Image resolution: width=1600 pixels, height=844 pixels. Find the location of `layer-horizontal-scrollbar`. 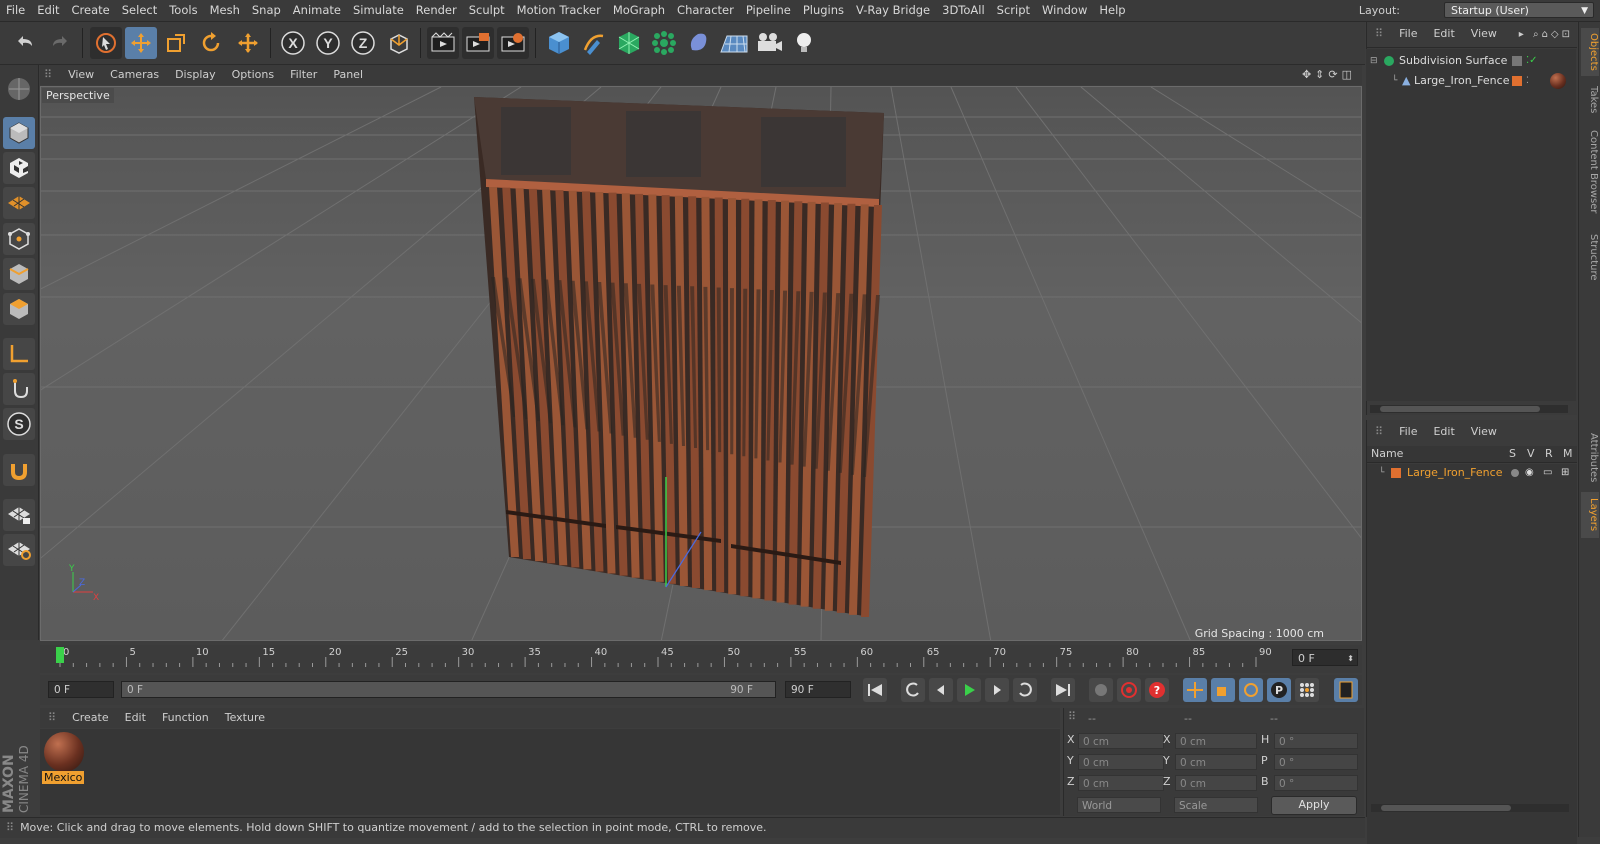

layer-horizontal-scrollbar is located at coordinates (1470, 808).